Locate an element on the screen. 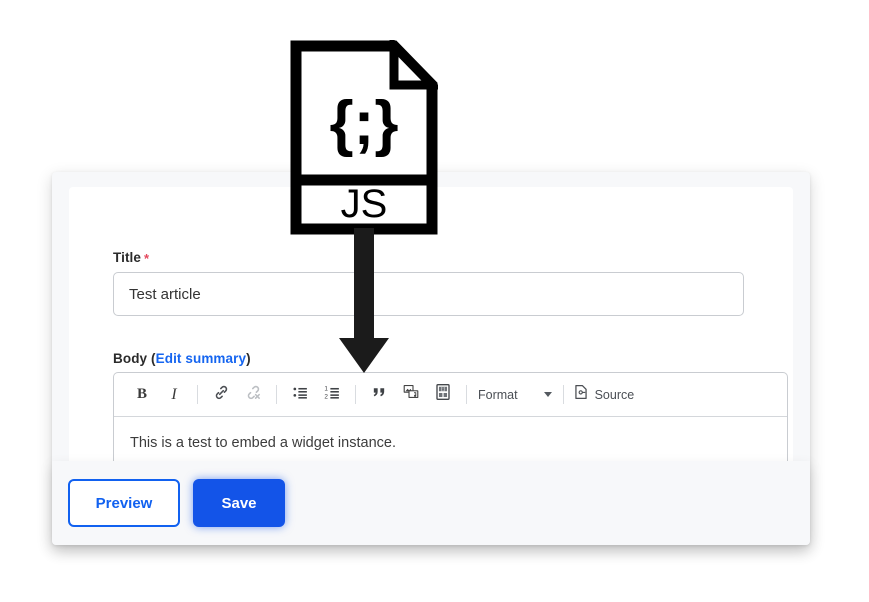  link-button is located at coordinates (221, 395).